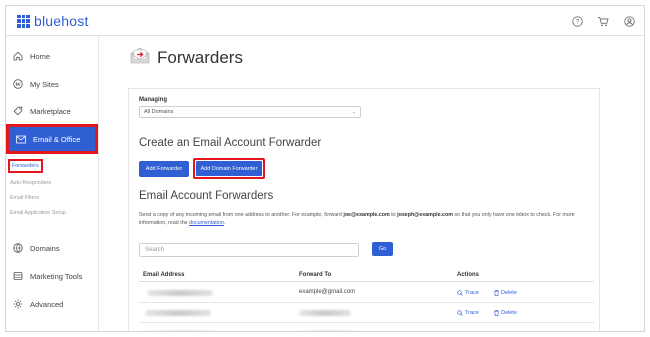 The image size is (650, 337). What do you see at coordinates (23, 21) in the screenshot?
I see `logo-grid-icon` at bounding box center [23, 21].